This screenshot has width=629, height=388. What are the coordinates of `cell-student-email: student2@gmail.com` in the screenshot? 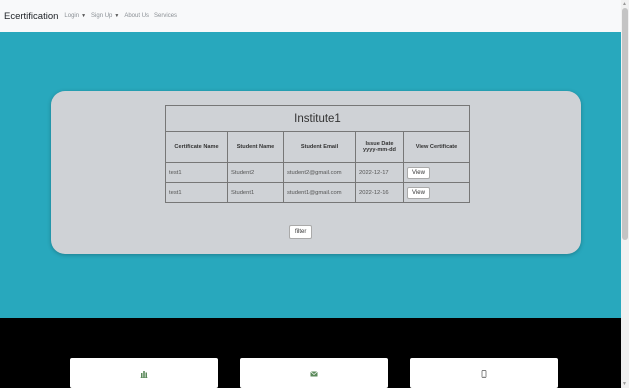 It's located at (319, 172).